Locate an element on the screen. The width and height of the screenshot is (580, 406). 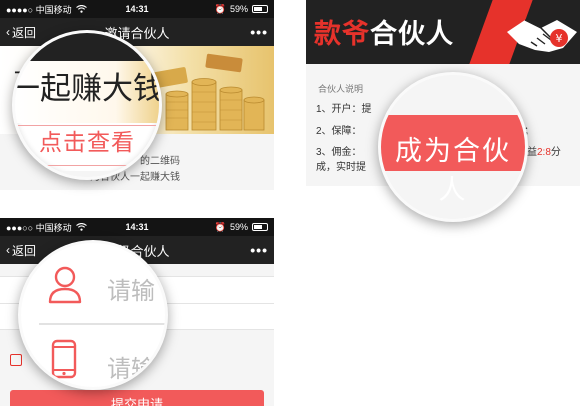
view-details-button: 点击查看 is located at coordinates (87, 140).